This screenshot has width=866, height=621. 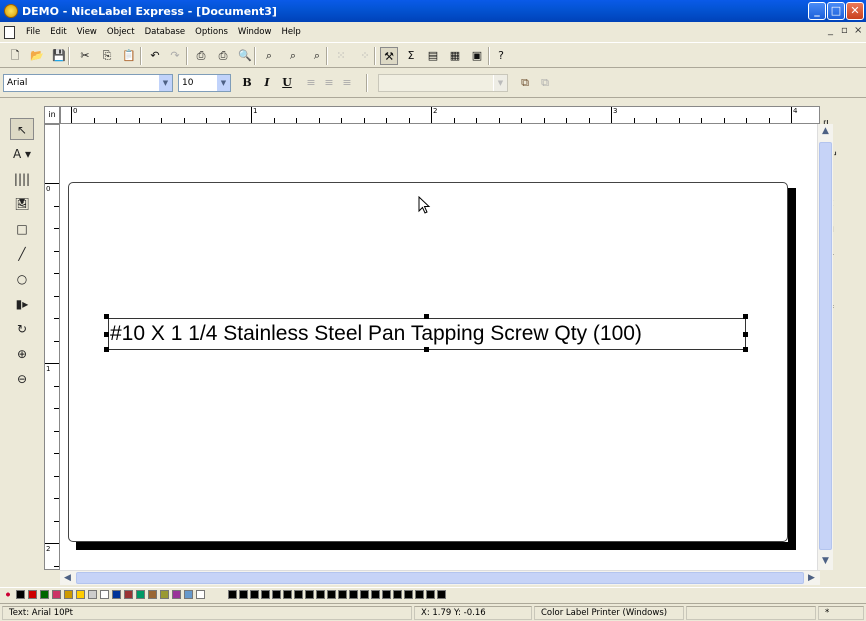 I want to click on scroll-left-icon: ◀, so click(x=67, y=578).